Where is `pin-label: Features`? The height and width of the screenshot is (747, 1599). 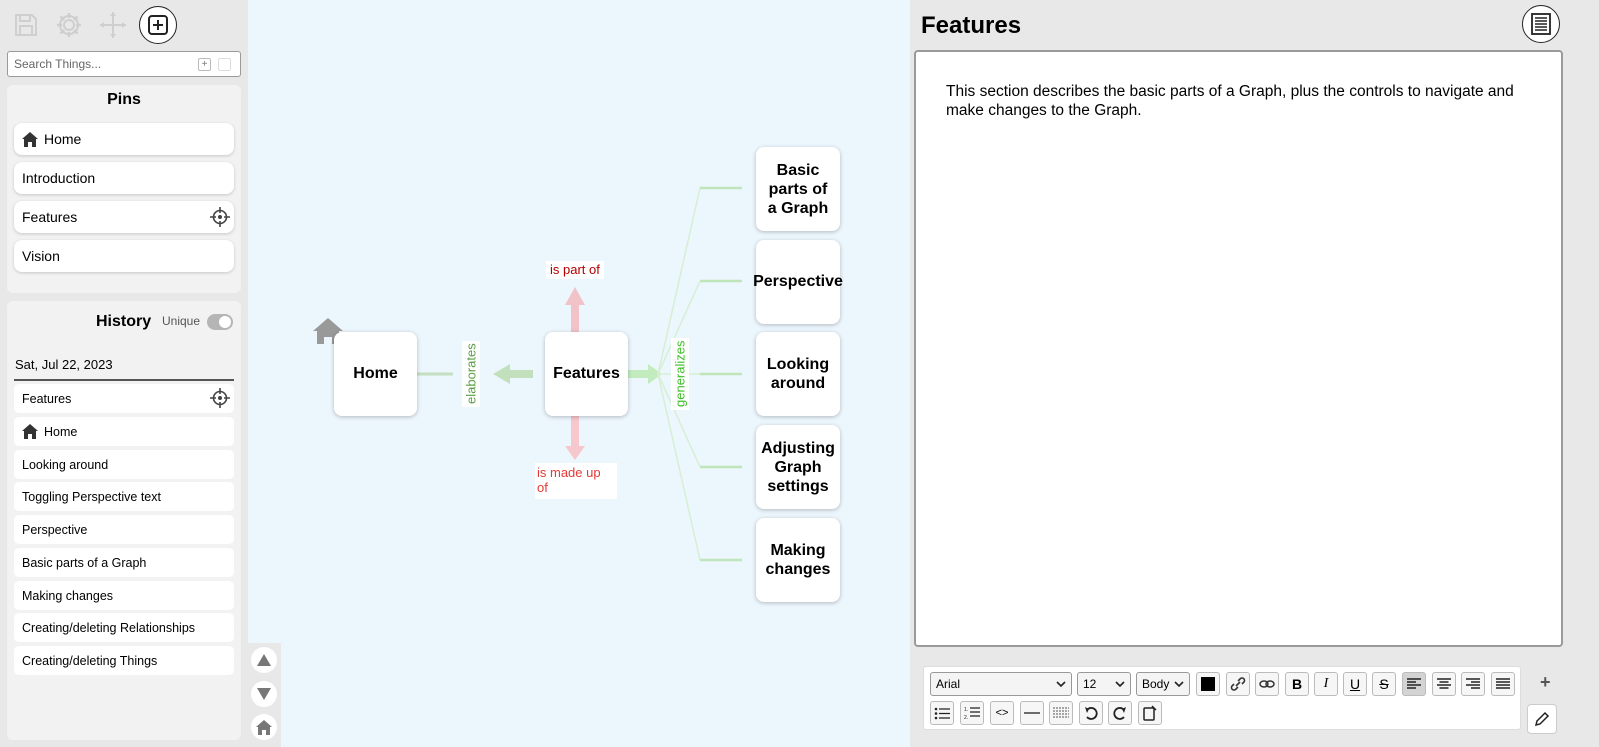
pin-label: Features is located at coordinates (50, 217).